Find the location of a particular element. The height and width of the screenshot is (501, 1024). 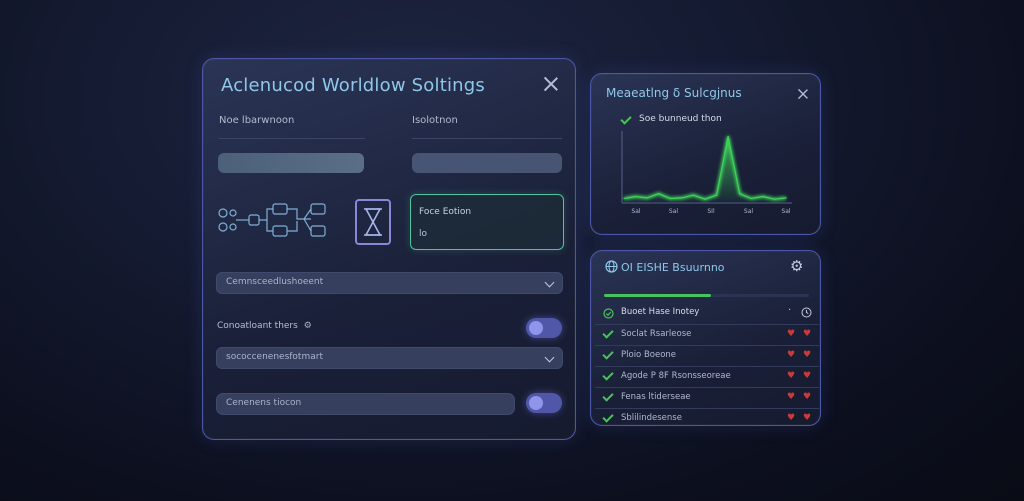

feature-toggle is located at coordinates (544, 328).